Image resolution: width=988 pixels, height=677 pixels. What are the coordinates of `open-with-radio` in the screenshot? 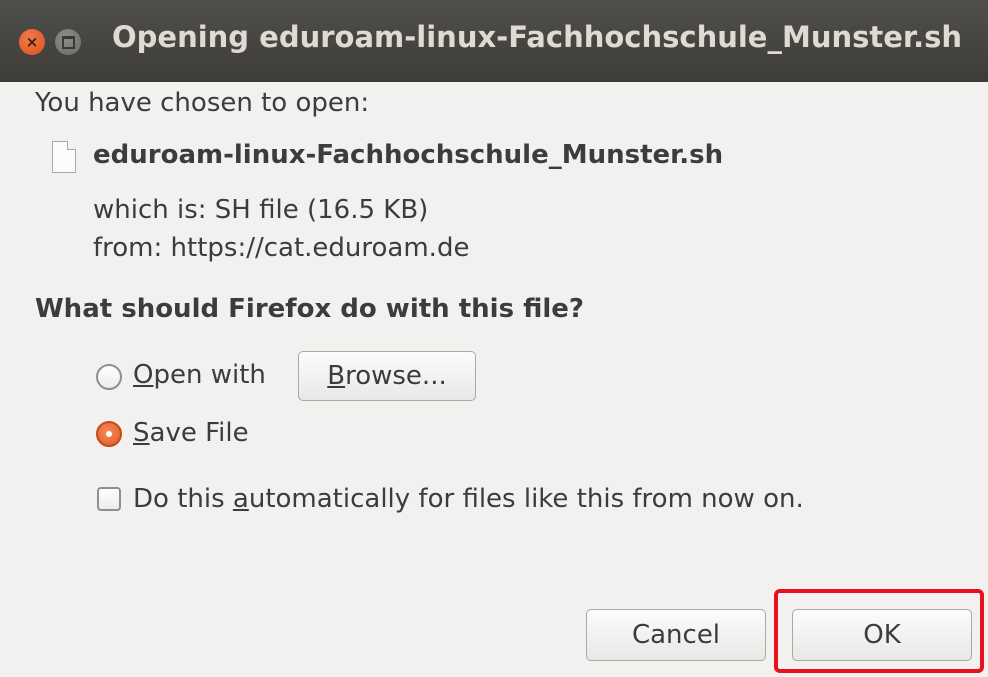 It's located at (109, 377).